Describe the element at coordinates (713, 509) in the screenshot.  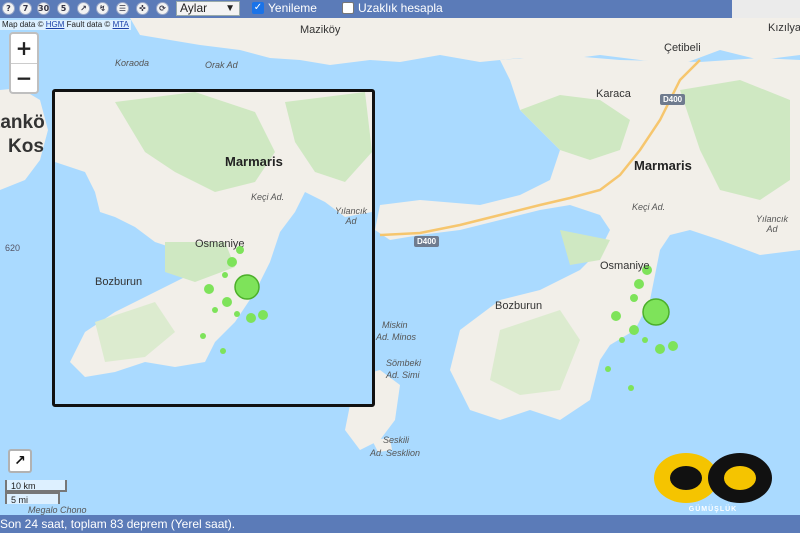
I see `logo-text: GÜMÜŞLÜK` at that location.